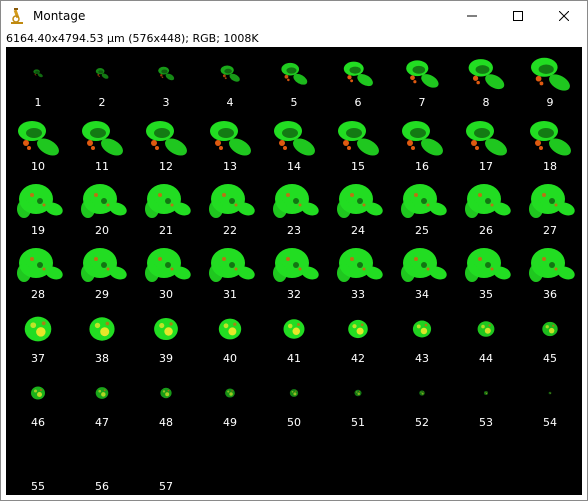 This screenshot has width=588, height=501. I want to click on slice-number: 36, so click(550, 294).